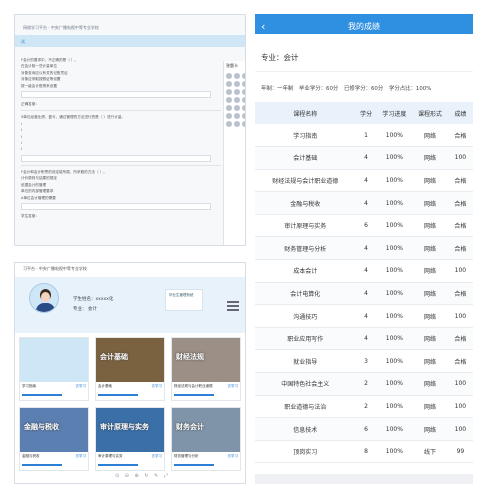  I want to click on table-row: 就业指导 3 100% 网络 合格, so click(364, 361).